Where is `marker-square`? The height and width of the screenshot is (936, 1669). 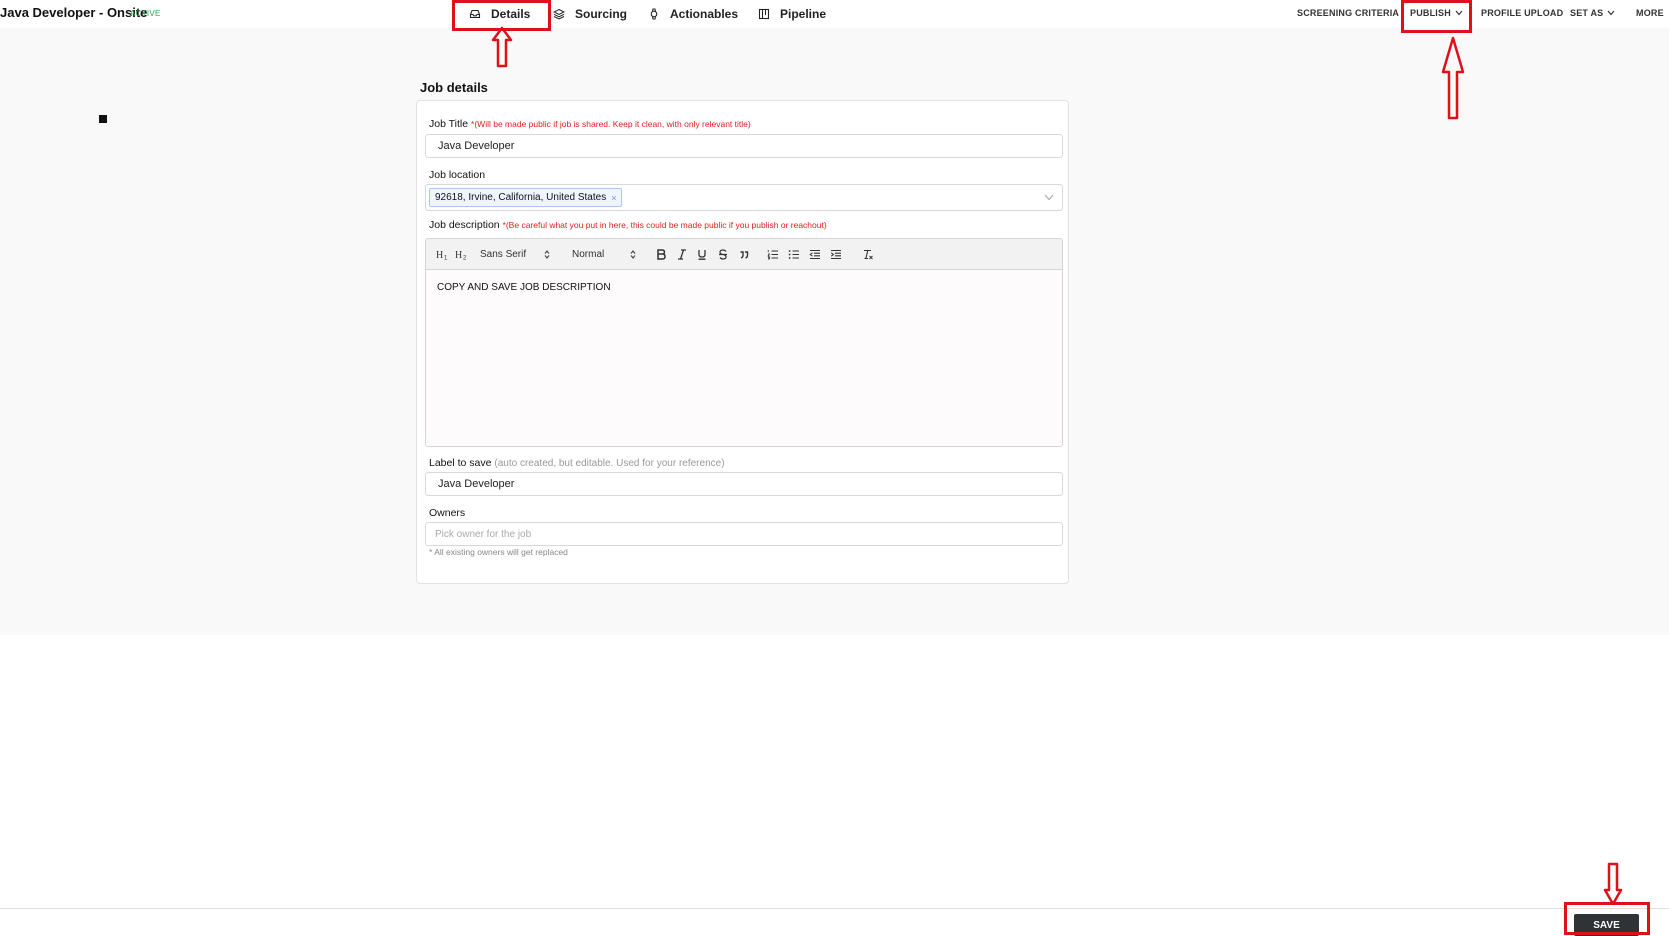 marker-square is located at coordinates (103, 119).